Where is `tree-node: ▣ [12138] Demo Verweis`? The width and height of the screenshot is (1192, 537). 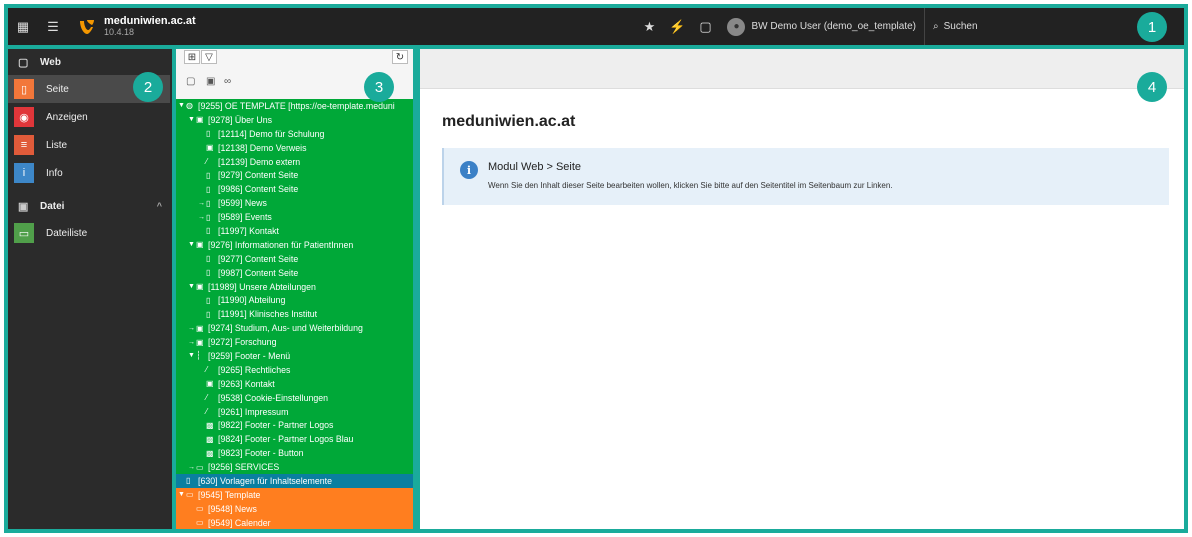
tree-node: ▣ [12138] Demo Verweis is located at coordinates (294, 148).